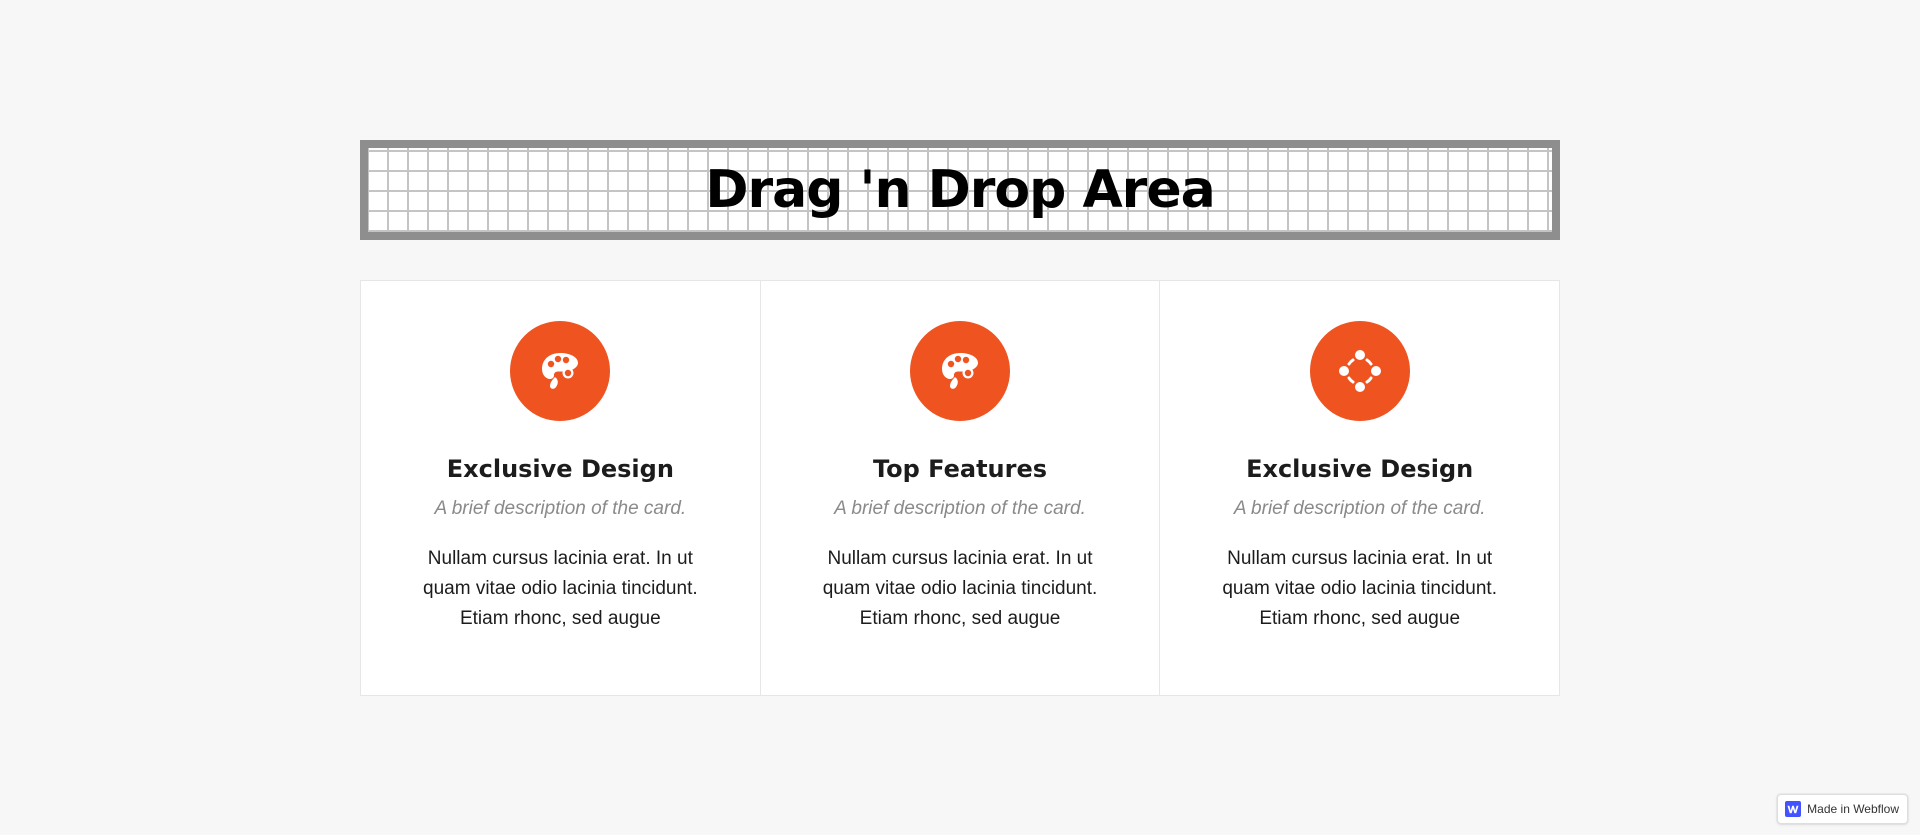 This screenshot has height=835, width=1920. I want to click on webflow-logo-icon, so click(1793, 809).